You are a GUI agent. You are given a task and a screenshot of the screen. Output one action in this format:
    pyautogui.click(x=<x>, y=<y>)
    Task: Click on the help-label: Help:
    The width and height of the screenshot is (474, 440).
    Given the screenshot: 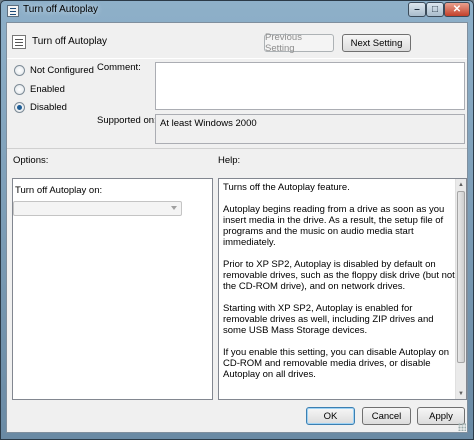 What is the action you would take?
    pyautogui.click(x=229, y=160)
    